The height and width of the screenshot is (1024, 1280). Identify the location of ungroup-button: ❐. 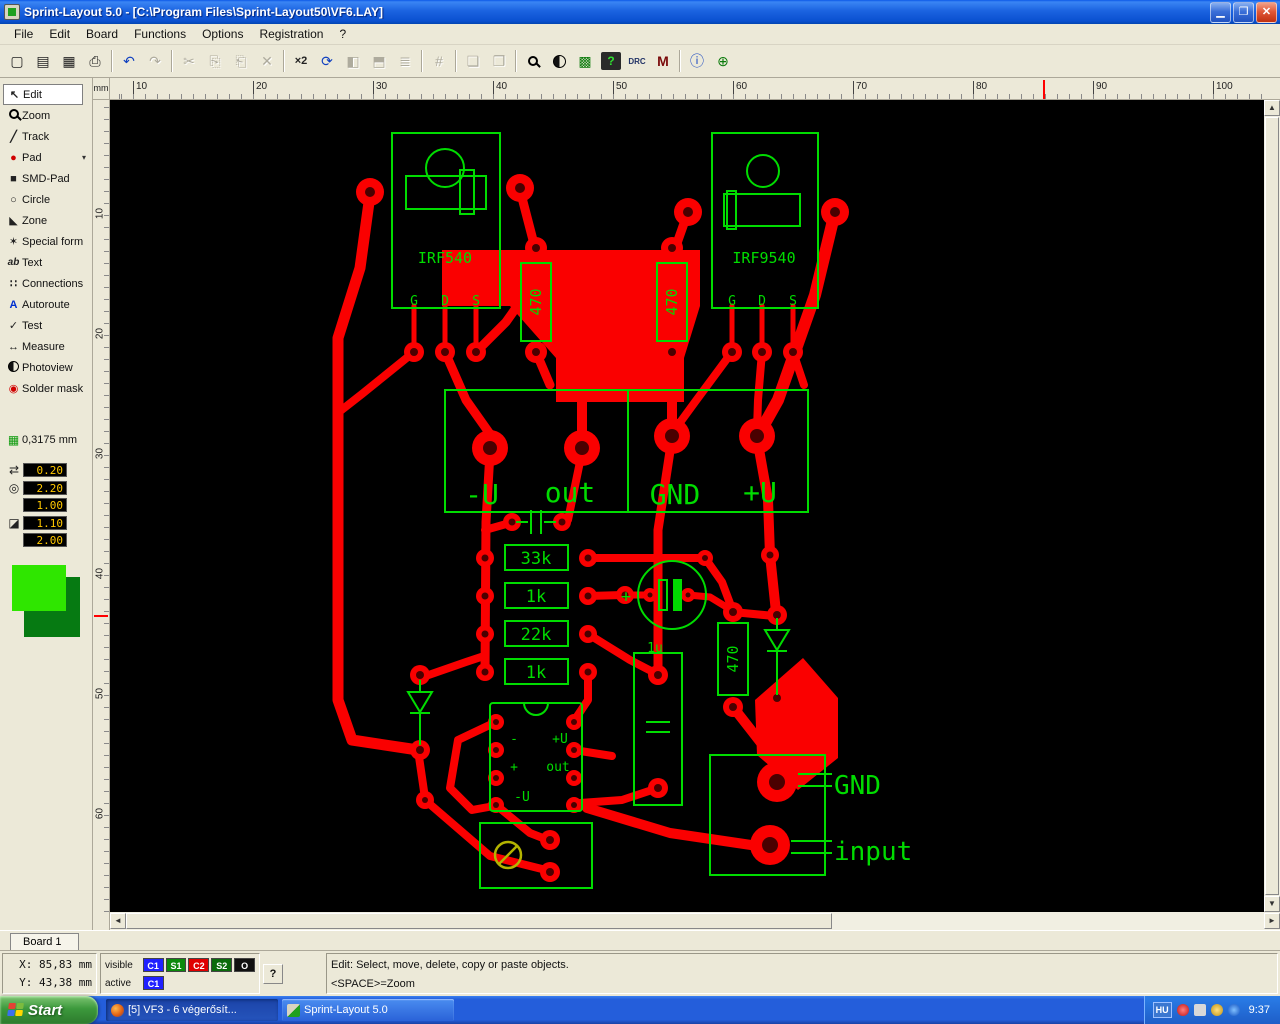
(499, 61).